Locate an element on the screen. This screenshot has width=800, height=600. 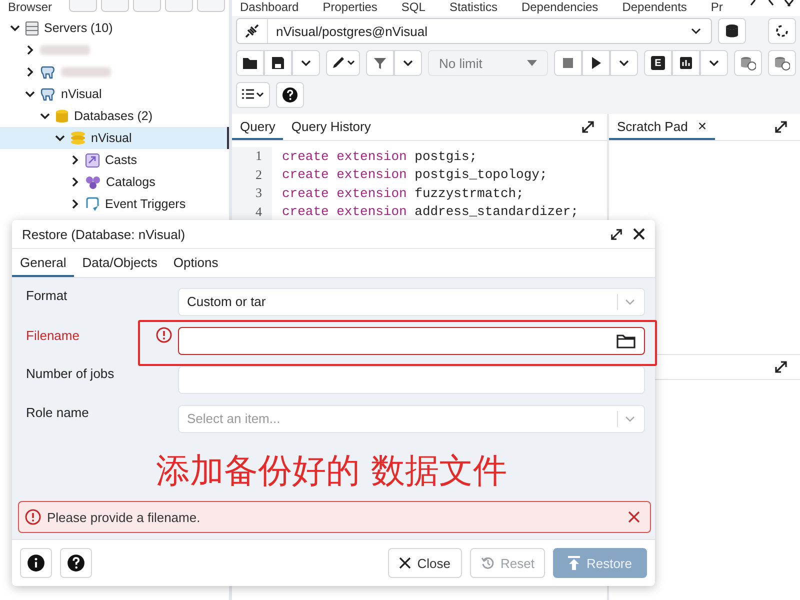
info-button is located at coordinates (36, 563).